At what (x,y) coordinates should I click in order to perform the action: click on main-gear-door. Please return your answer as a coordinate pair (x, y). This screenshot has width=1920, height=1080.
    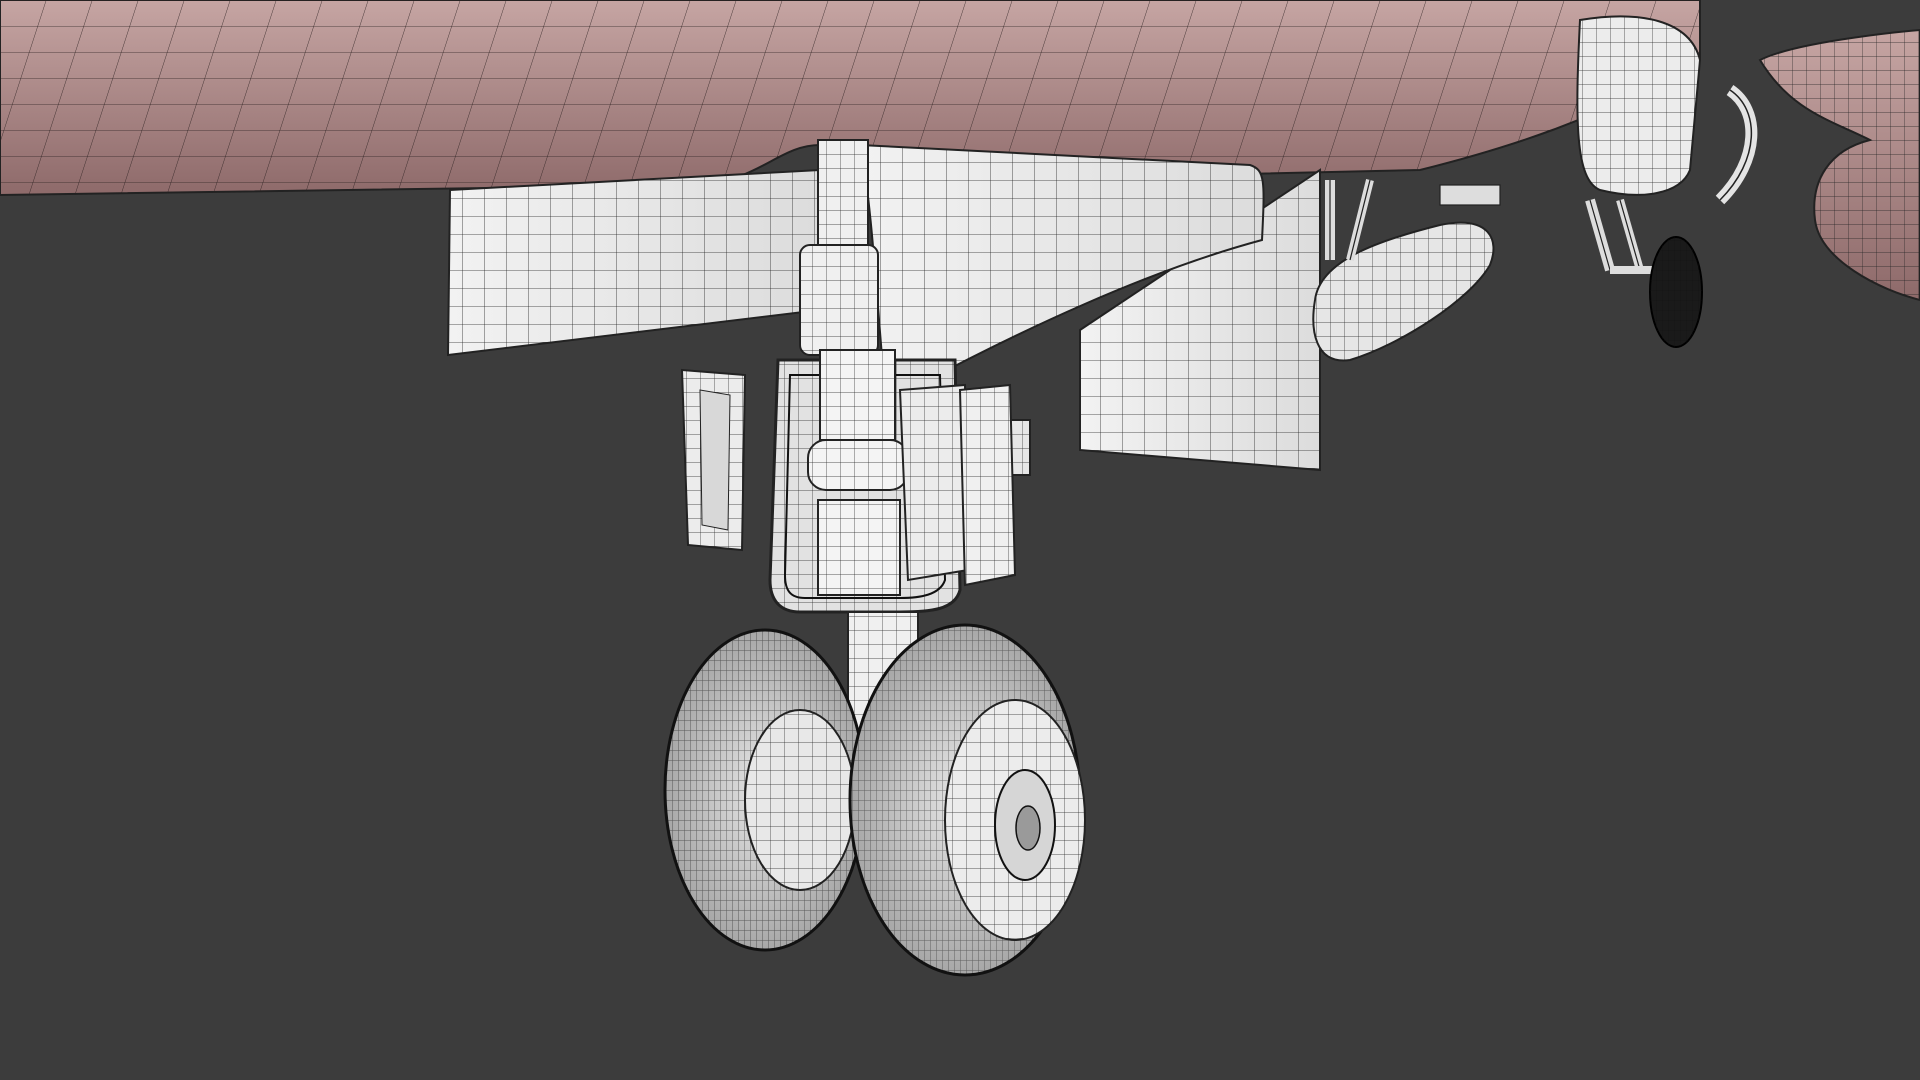
    Looking at the image, I should click on (1667, 110).